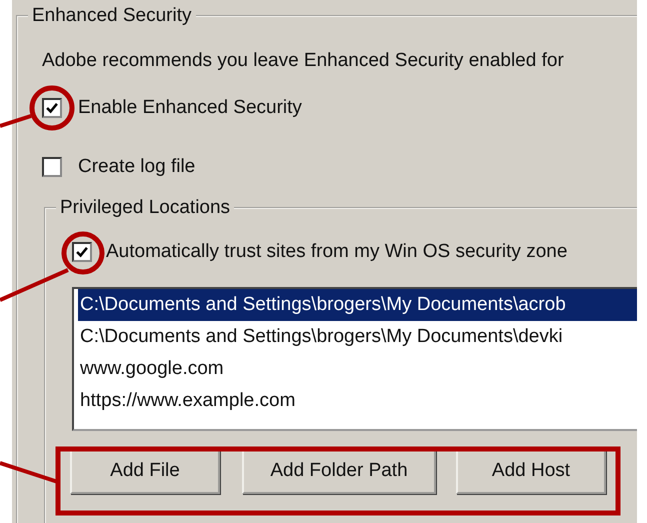  What do you see at coordinates (303, 61) in the screenshot?
I see `description-text: Adobe recommends you leave Enhanced Security enabled for` at bounding box center [303, 61].